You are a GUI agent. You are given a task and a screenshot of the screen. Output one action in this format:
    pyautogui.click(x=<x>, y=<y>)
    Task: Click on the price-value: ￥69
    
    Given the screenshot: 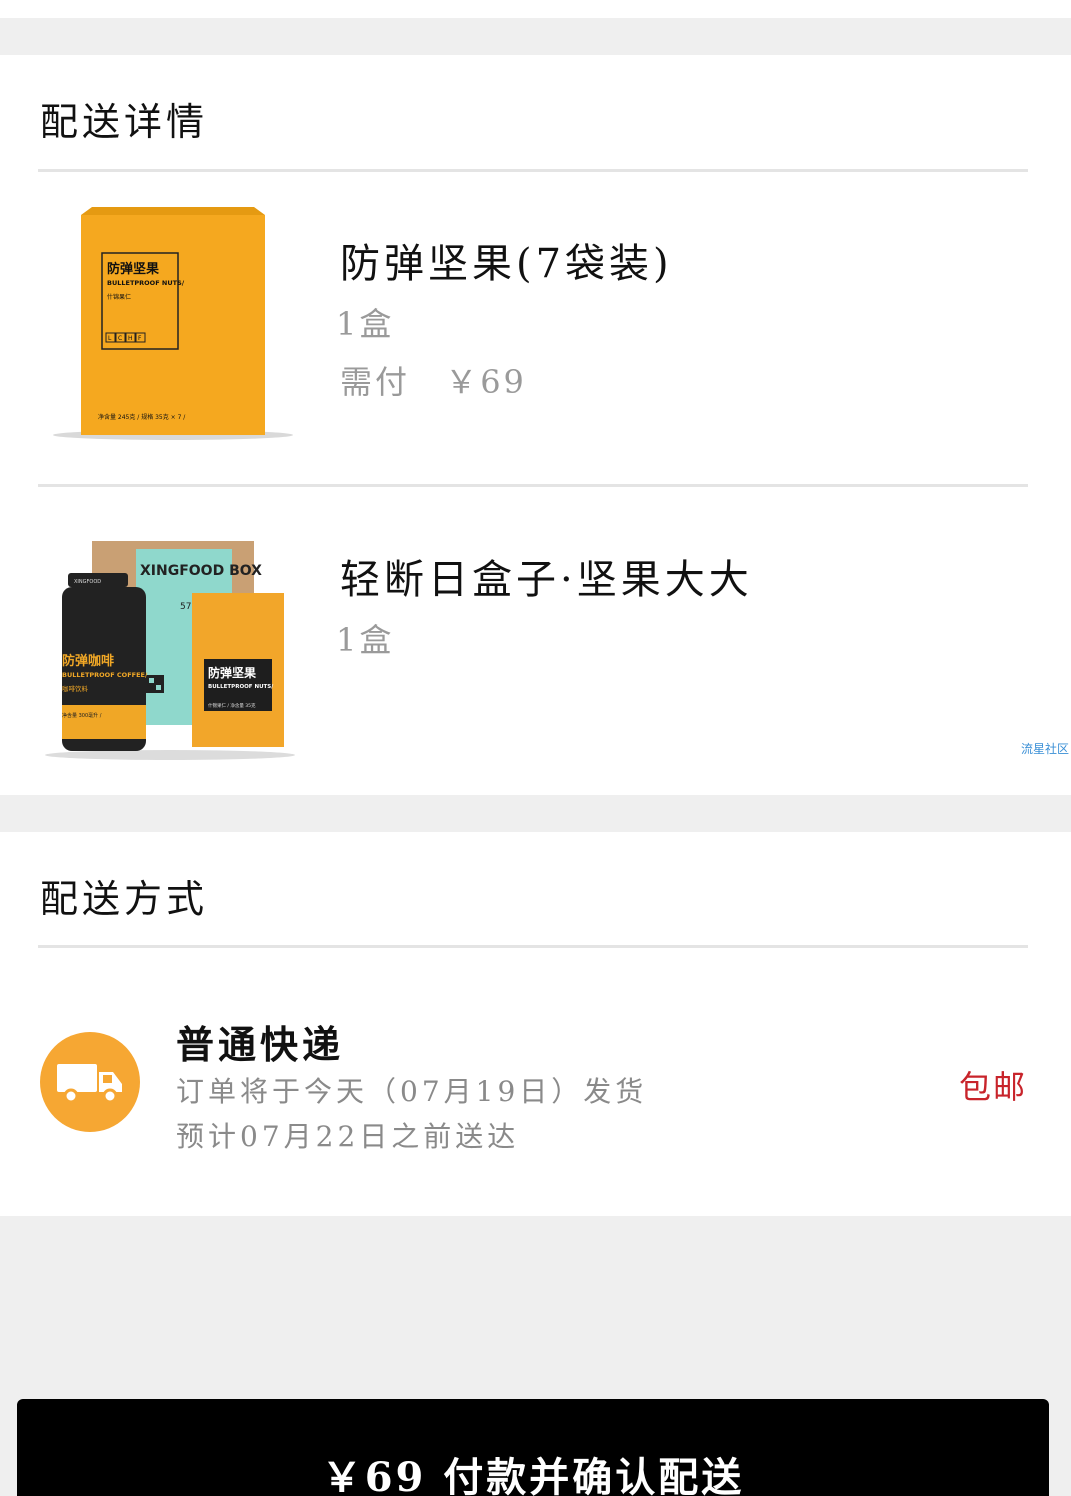 What is the action you would take?
    pyautogui.click(x=486, y=382)
    